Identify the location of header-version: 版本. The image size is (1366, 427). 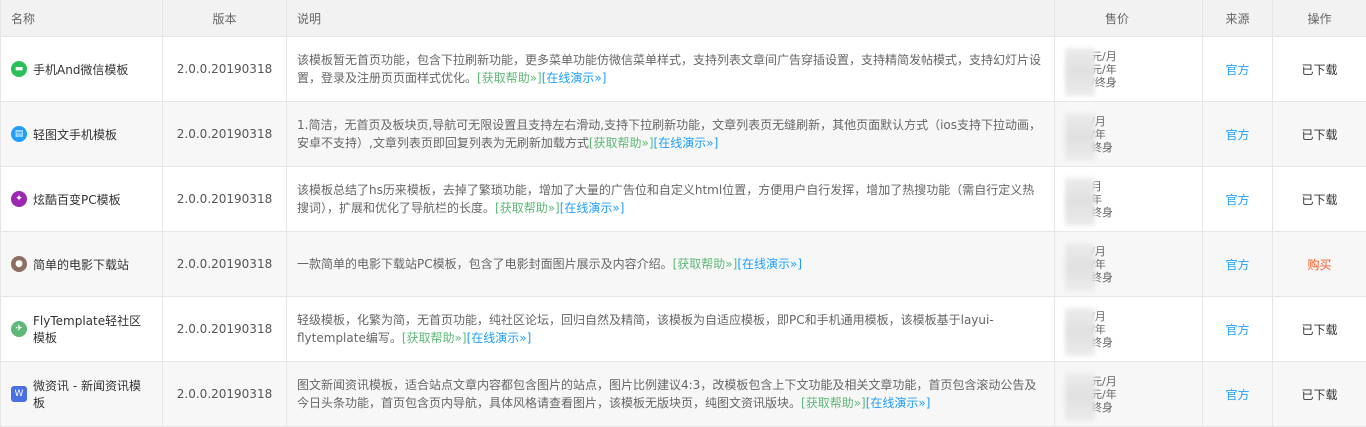
(225, 18).